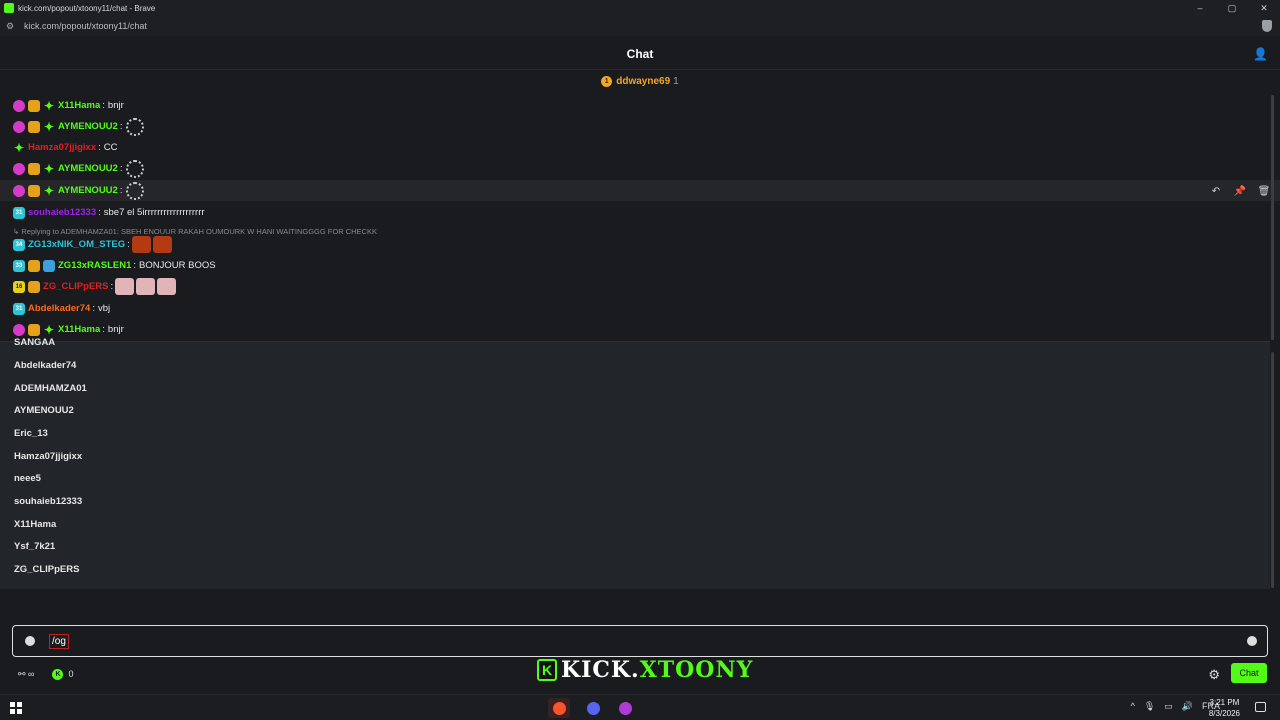 This screenshot has width=1280, height=720. What do you see at coordinates (640, 147) in the screenshot?
I see `chat-message: ✦ Hamza07jjigixx: CC` at bounding box center [640, 147].